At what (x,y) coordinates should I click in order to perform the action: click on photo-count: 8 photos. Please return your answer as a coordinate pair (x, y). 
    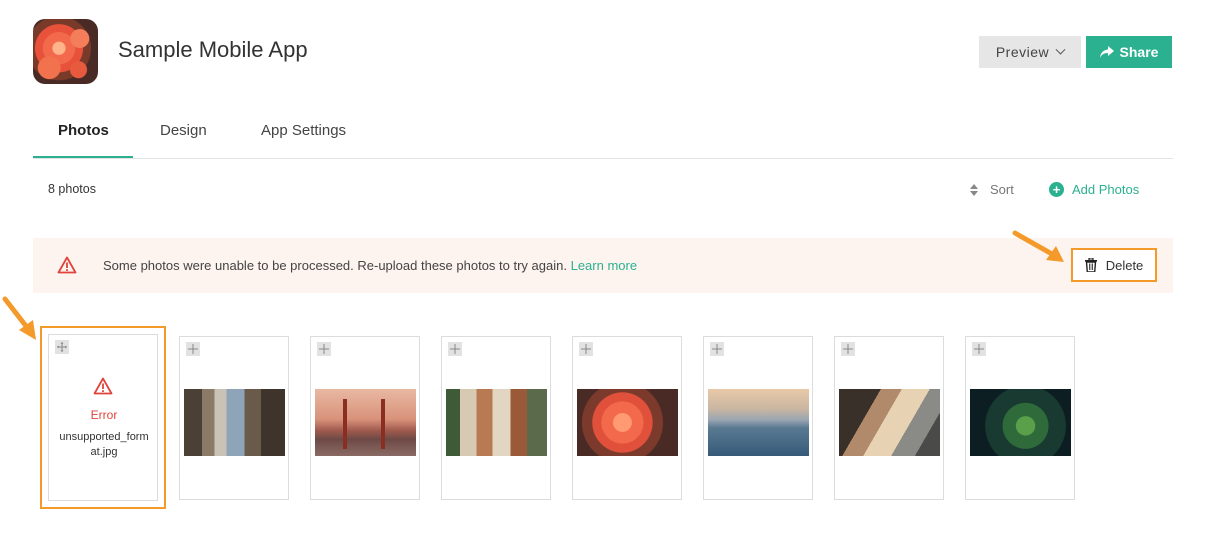
    Looking at the image, I should click on (72, 189).